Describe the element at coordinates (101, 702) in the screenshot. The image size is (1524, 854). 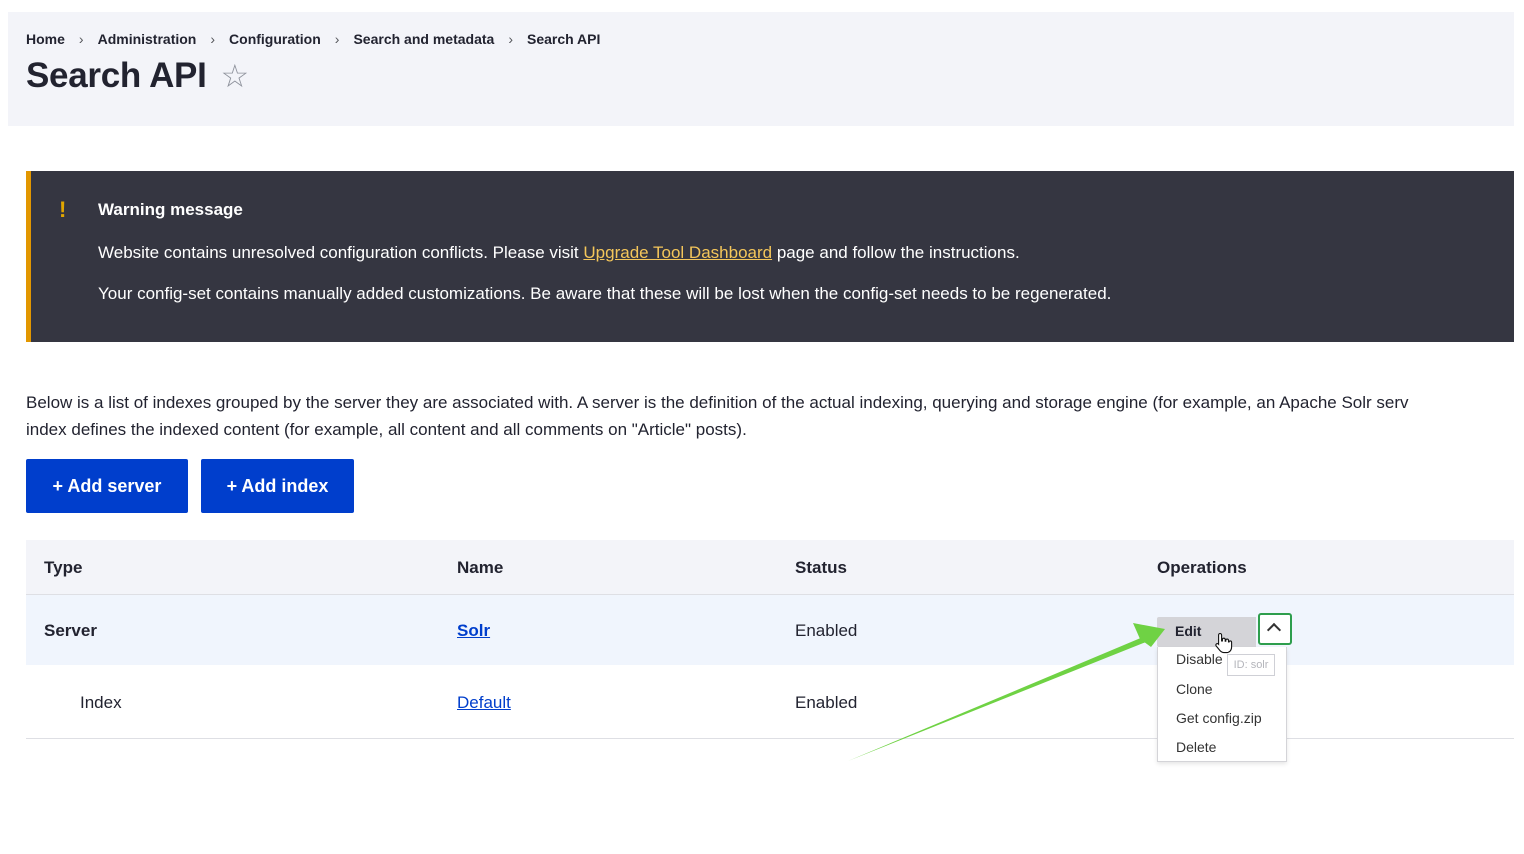
I see `row-type: Index` at that location.